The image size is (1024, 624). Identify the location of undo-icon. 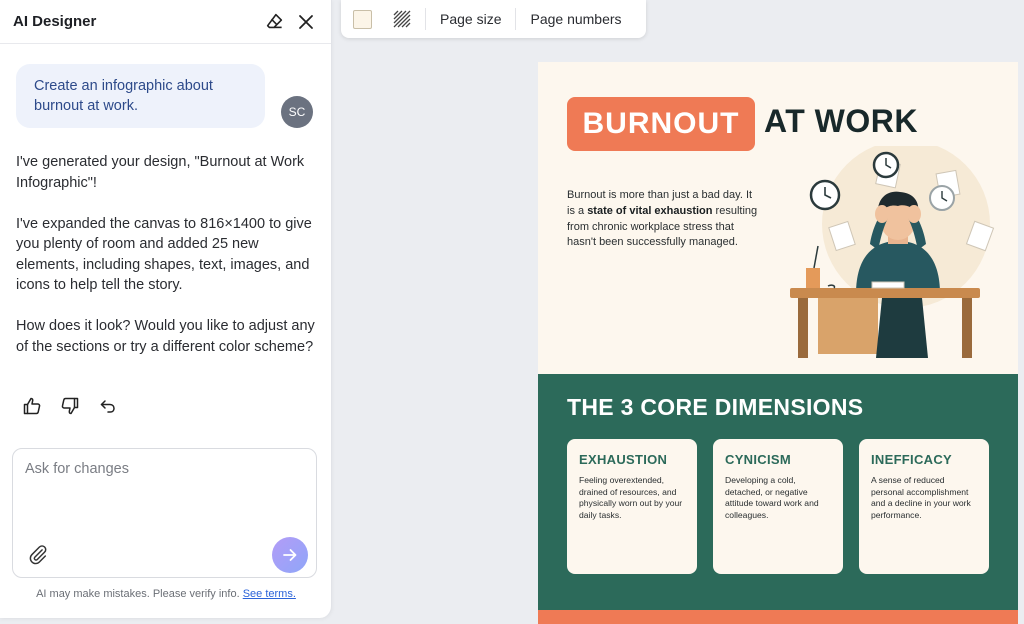
(107, 406).